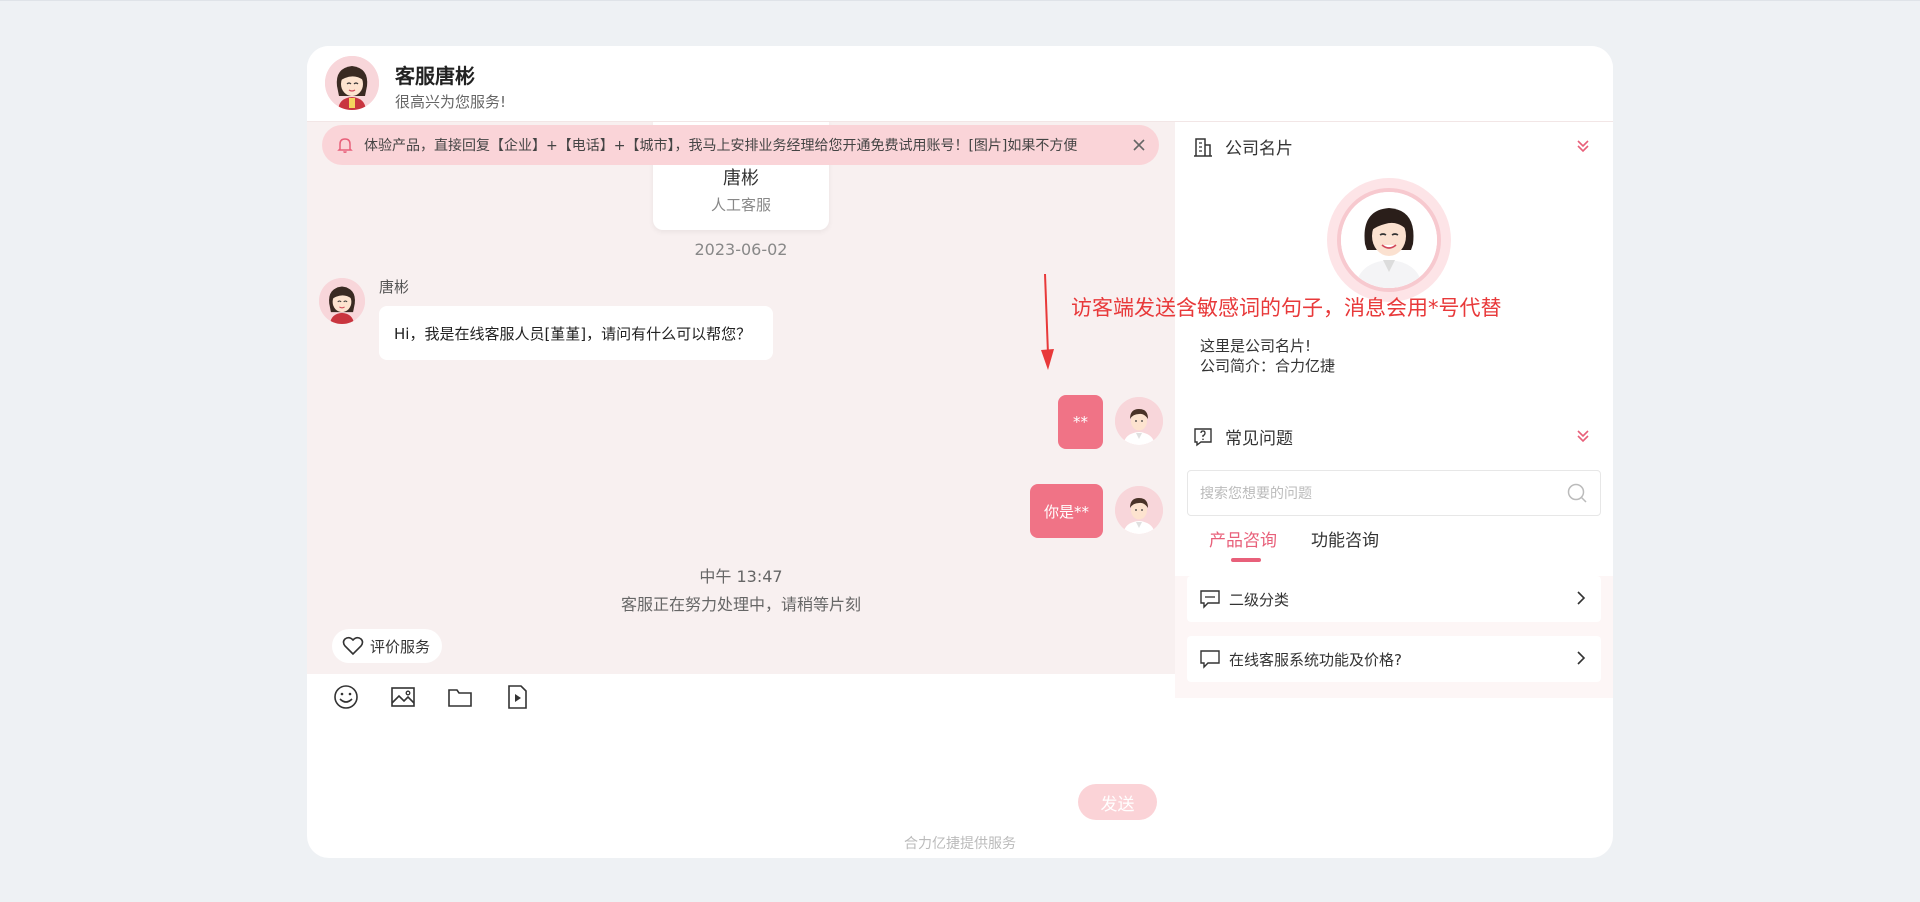 This screenshot has height=902, width=1920. What do you see at coordinates (1286, 308) in the screenshot?
I see `annotation-text: 访客端发送含敏感词的句子，消息会用*号代替` at bounding box center [1286, 308].